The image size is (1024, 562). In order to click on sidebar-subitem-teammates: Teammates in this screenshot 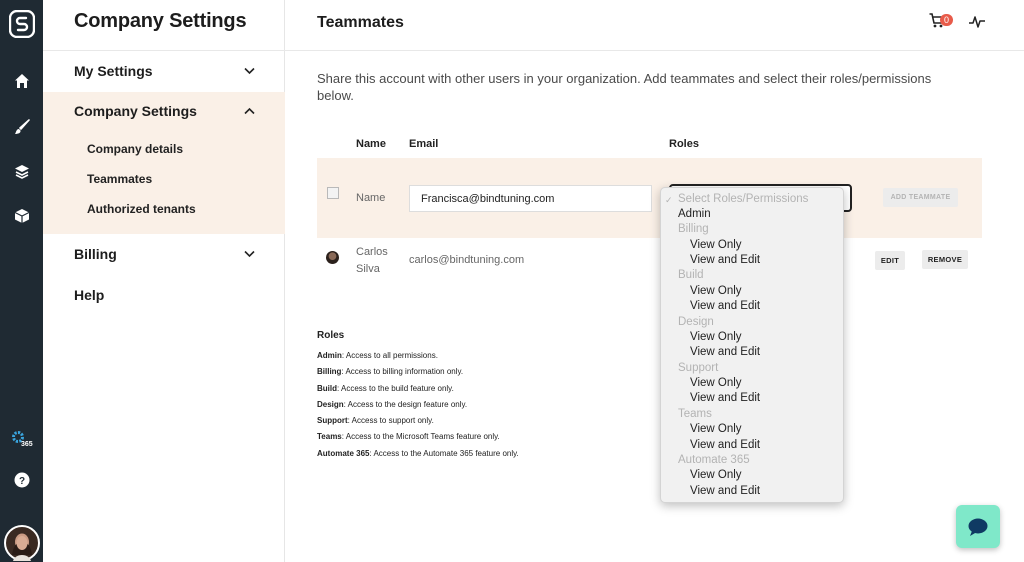, I will do `click(119, 179)`.